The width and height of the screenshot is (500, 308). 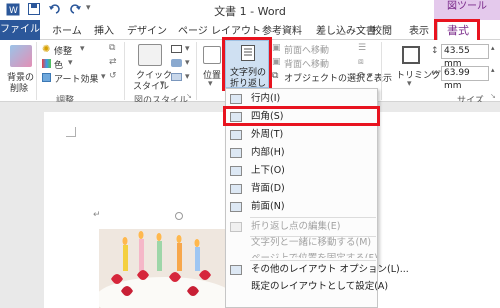 What do you see at coordinates (176, 77) in the screenshot?
I see `picture-layout-icon` at bounding box center [176, 77].